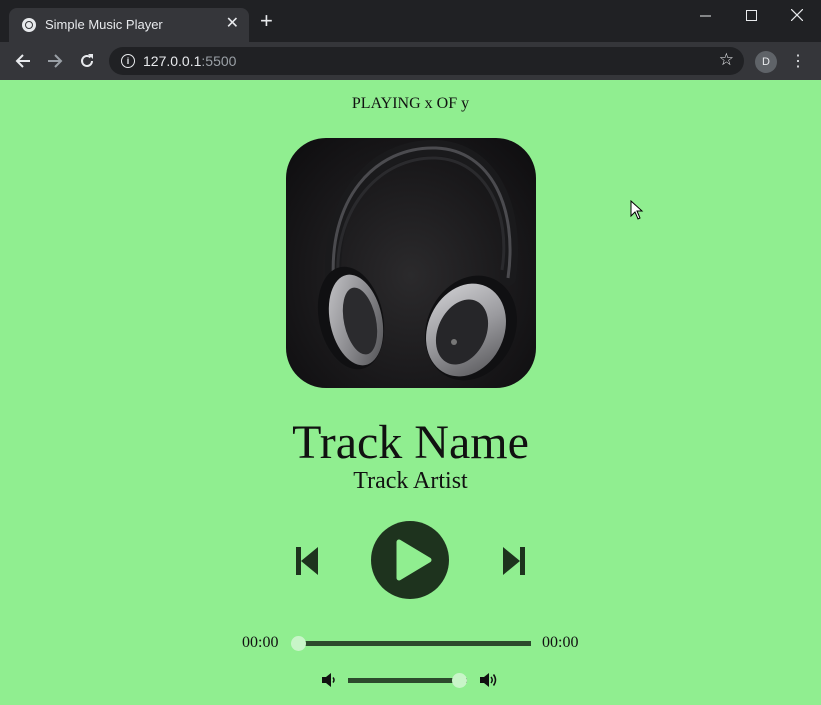  Describe the element at coordinates (418, 260) in the screenshot. I see `headphones-image` at that location.